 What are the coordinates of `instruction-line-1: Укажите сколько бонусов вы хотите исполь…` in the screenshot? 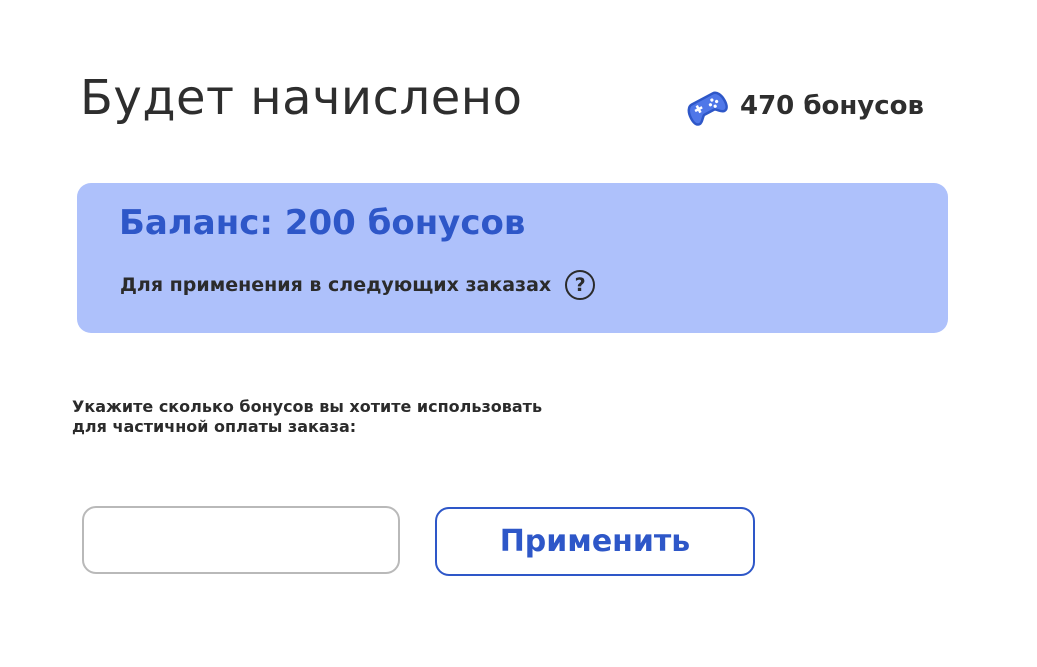 It's located at (307, 406).